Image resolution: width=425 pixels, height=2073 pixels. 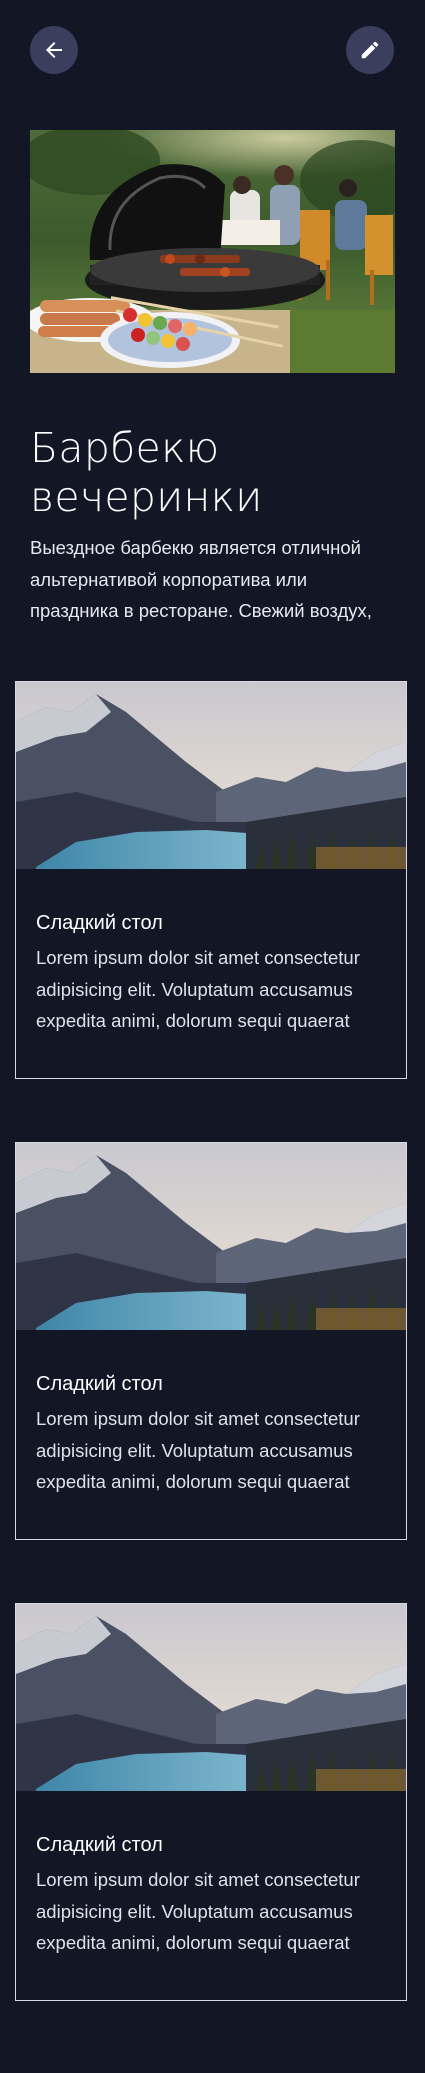 I want to click on edit-button, so click(x=370, y=50).